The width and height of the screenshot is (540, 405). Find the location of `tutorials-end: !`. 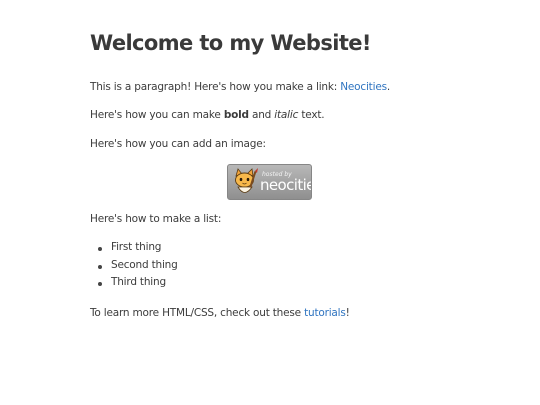

tutorials-end: ! is located at coordinates (347, 313).